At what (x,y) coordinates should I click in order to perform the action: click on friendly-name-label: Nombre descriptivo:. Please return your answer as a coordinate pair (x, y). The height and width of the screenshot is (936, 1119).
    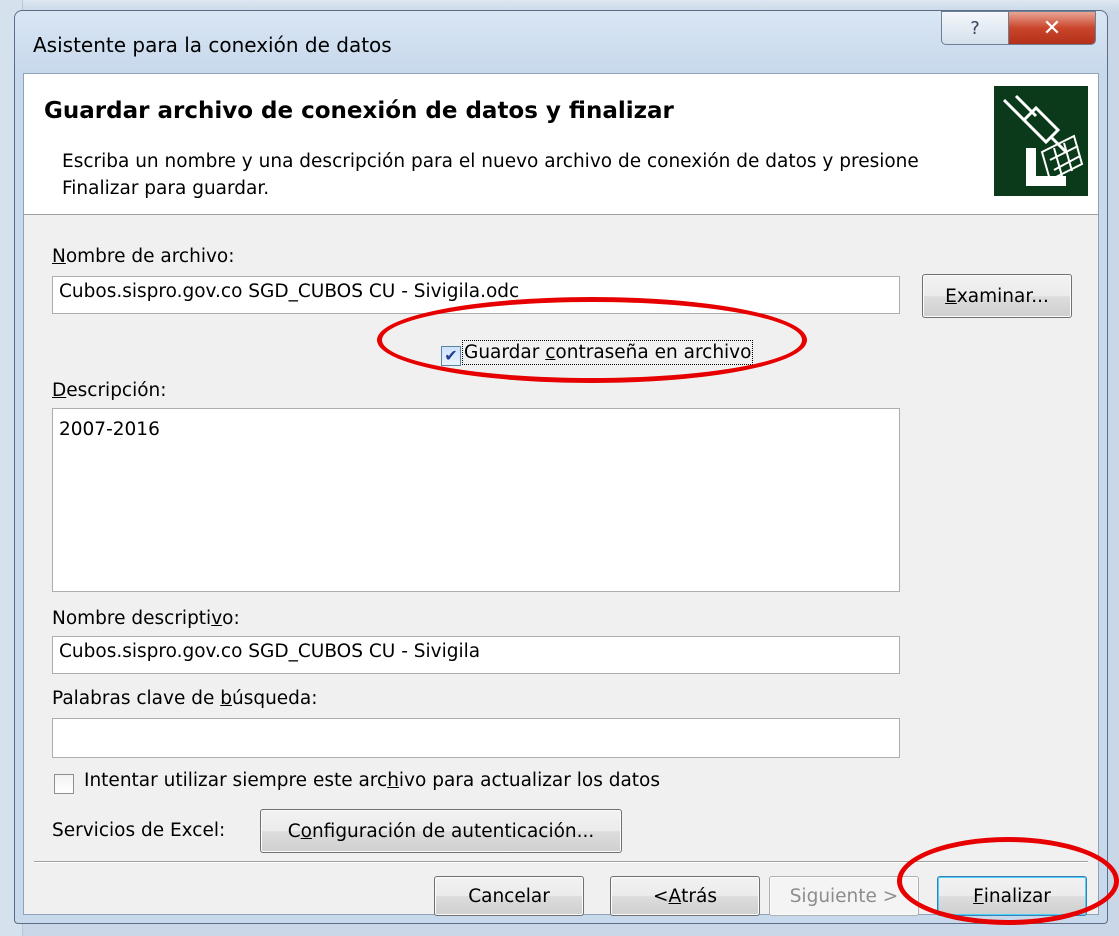
    Looking at the image, I should click on (146, 618).